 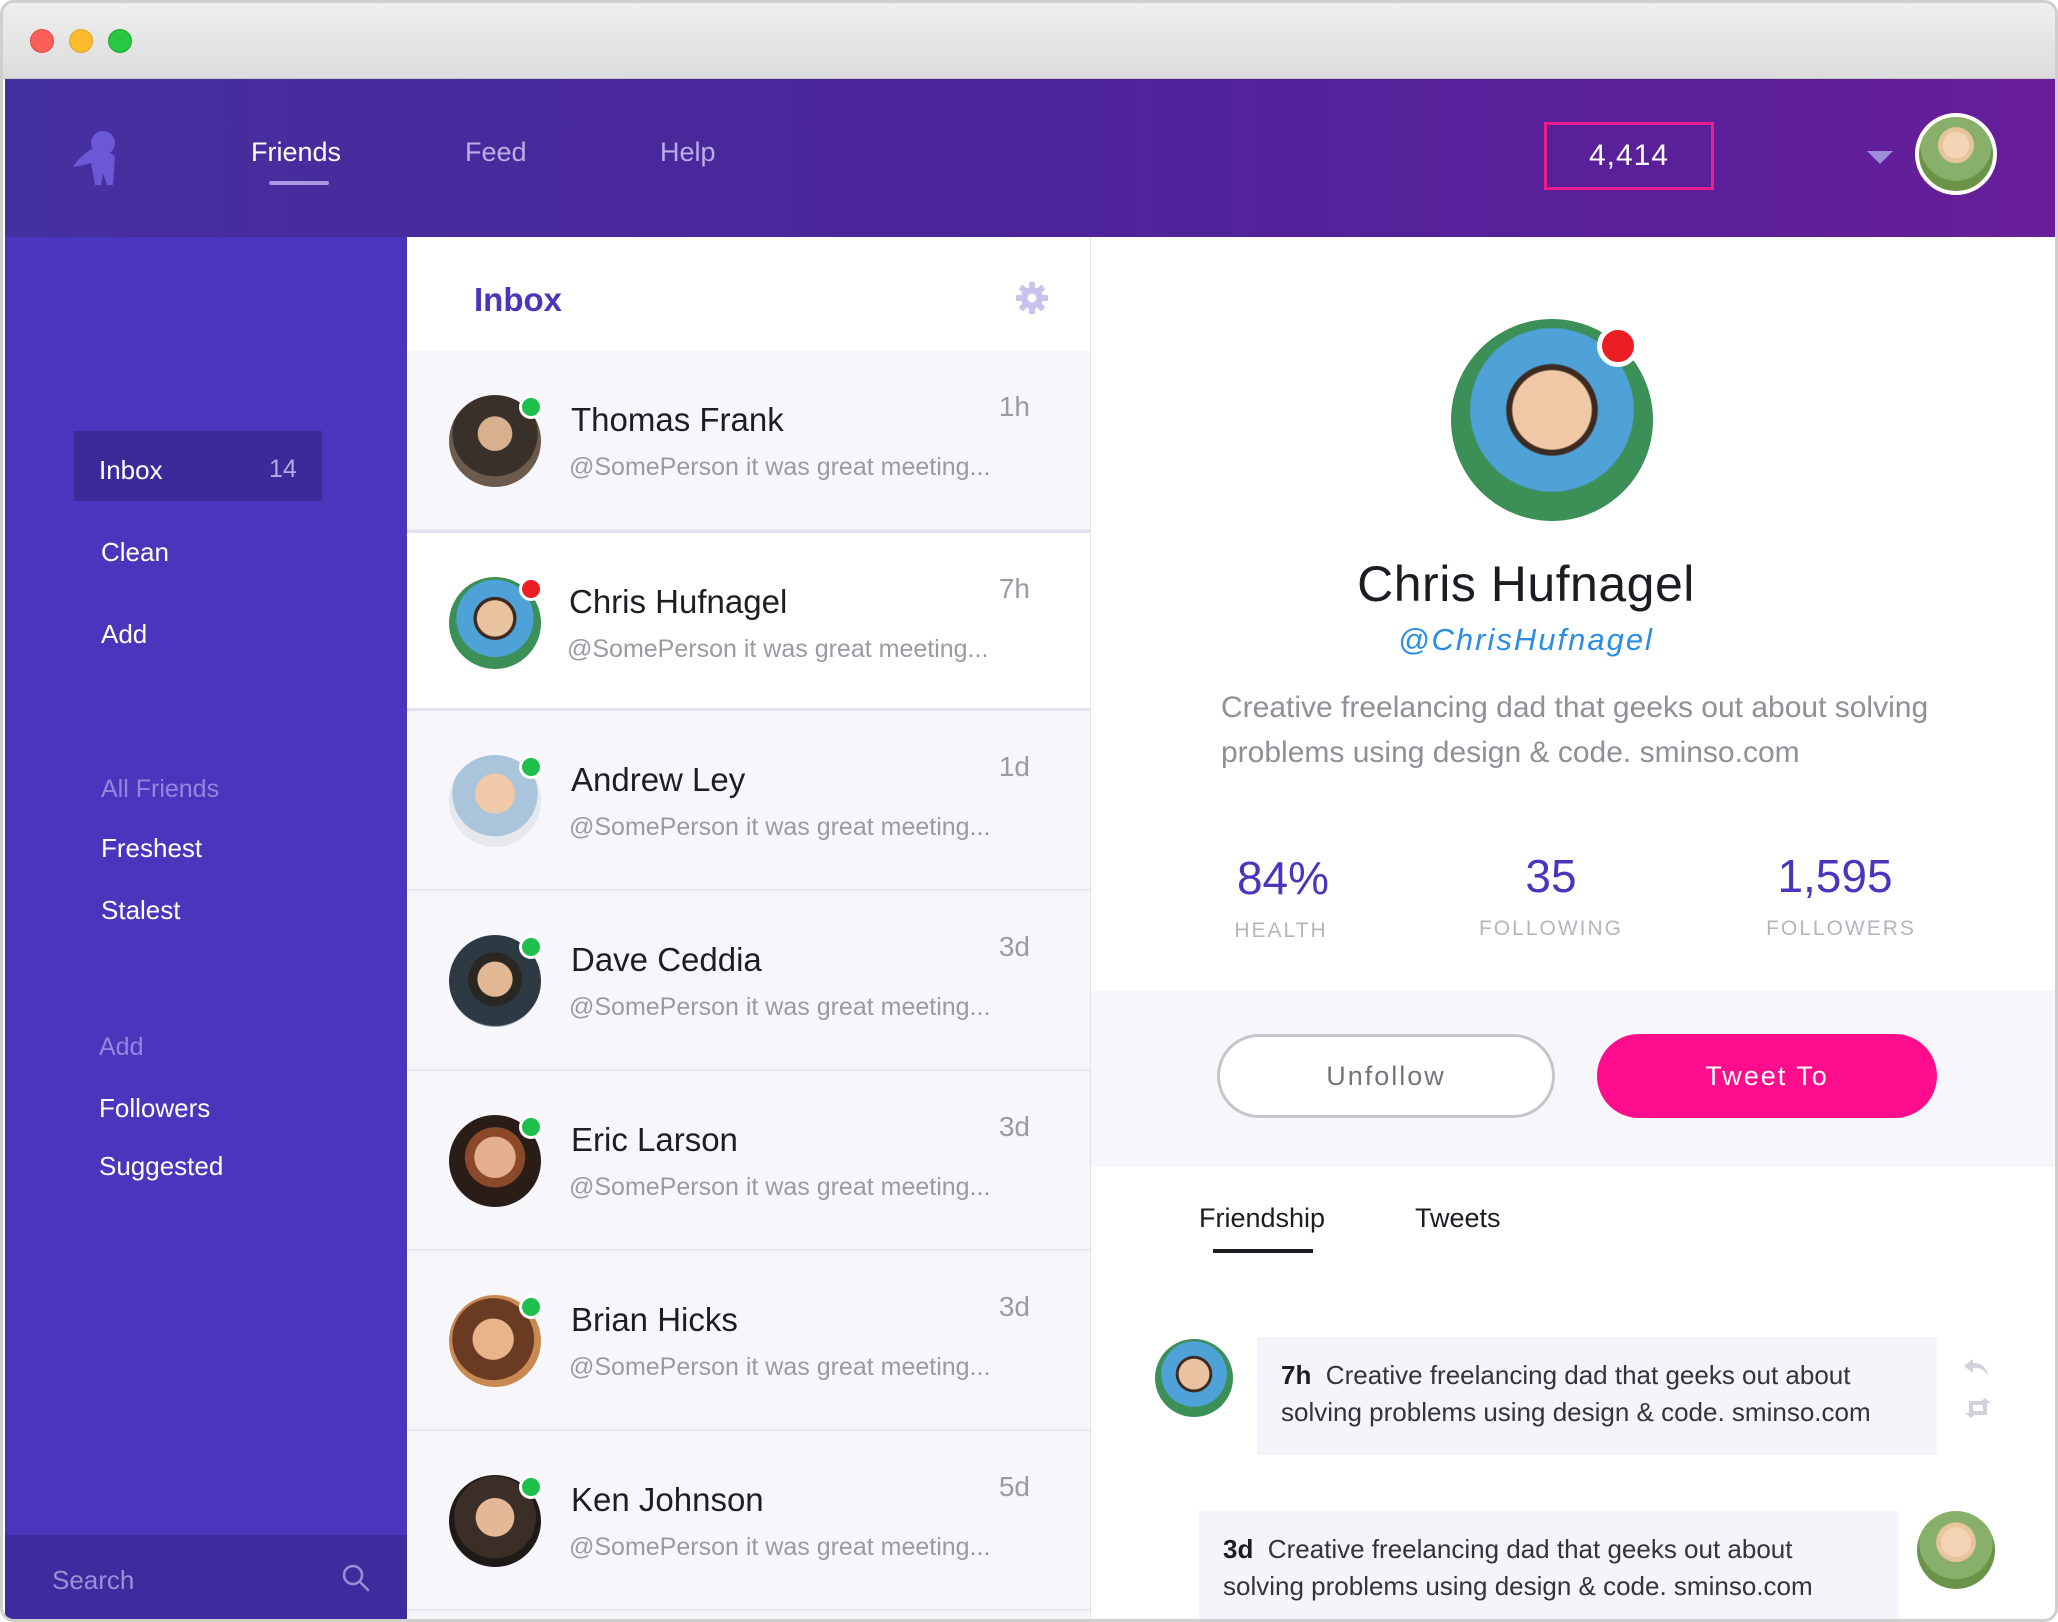 I want to click on contact-name: Andrew Ley, so click(x=658, y=779).